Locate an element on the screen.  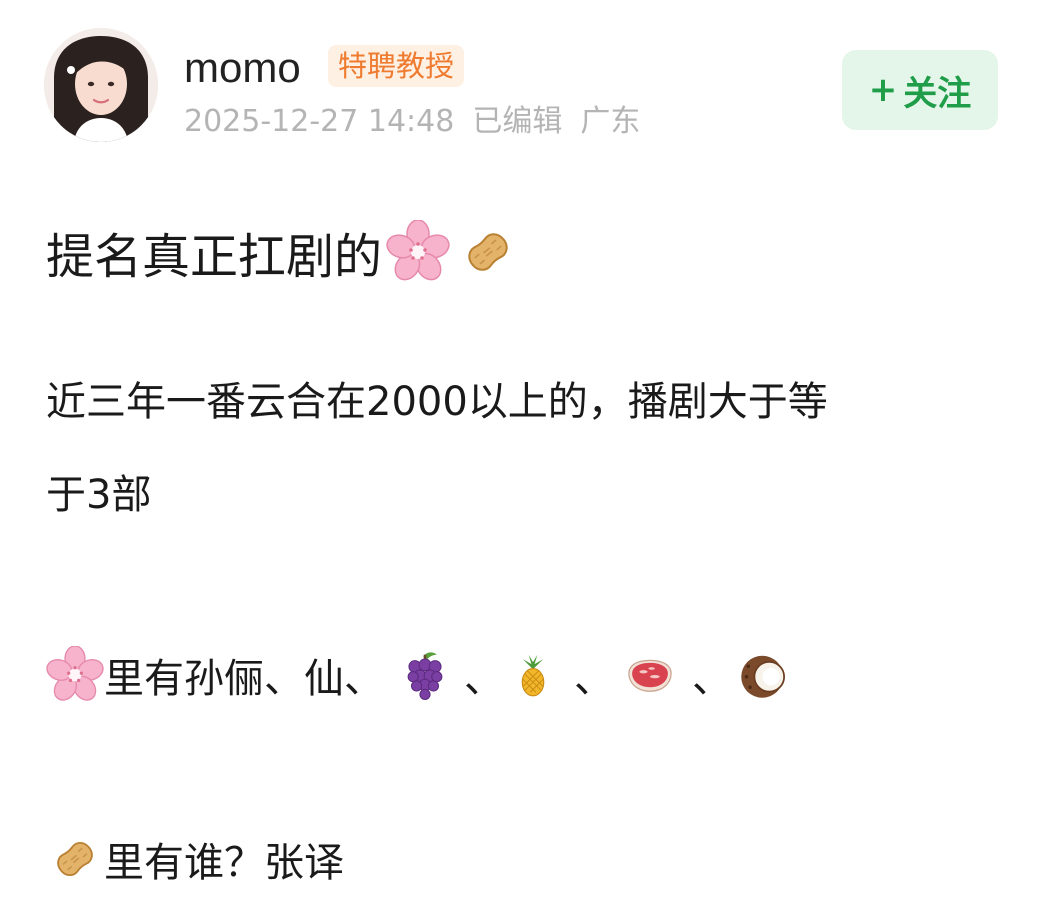
peanut-line-text: 里有谁？张译 is located at coordinates (224, 863).